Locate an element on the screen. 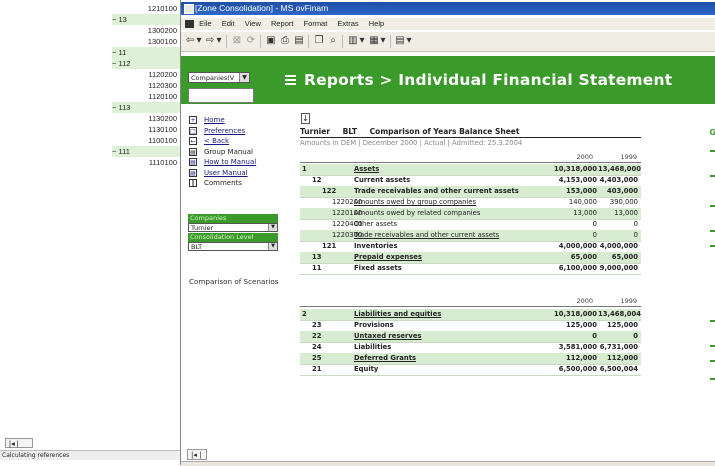 The width and height of the screenshot is (715, 466). row-code: 23 is located at coordinates (316, 325).